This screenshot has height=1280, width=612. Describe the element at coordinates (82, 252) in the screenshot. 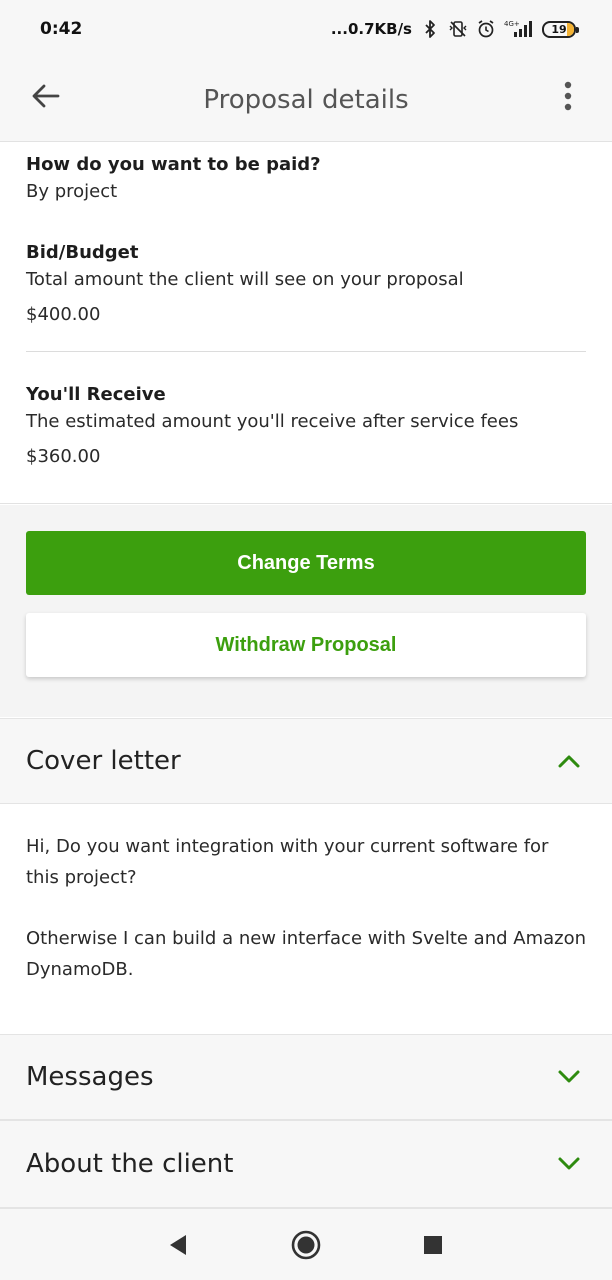

I see `bid-label: Bid/Budget` at that location.